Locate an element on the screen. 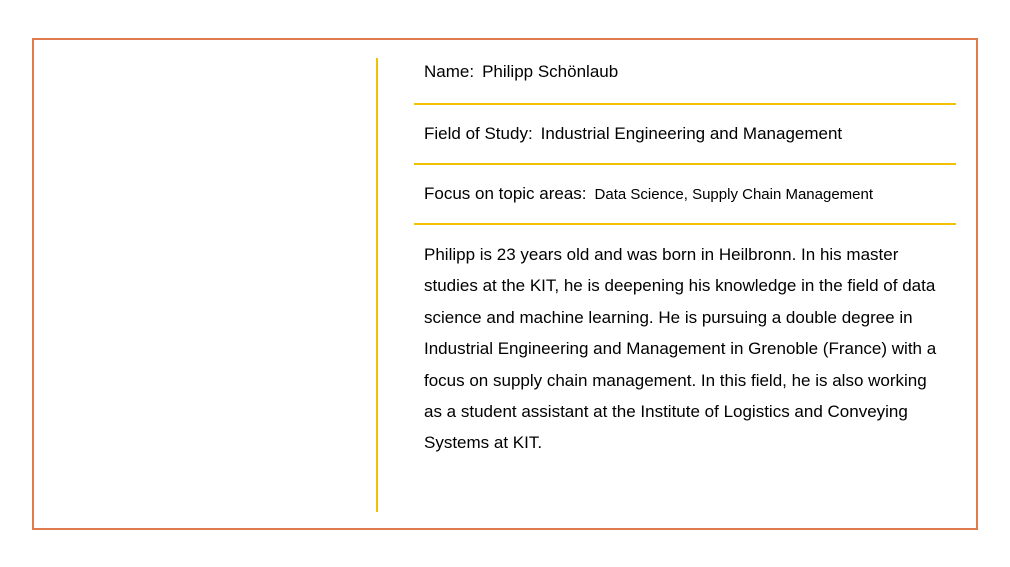 Image resolution: width=1010 pixels, height=567 pixels. vertical-divider is located at coordinates (377, 285).